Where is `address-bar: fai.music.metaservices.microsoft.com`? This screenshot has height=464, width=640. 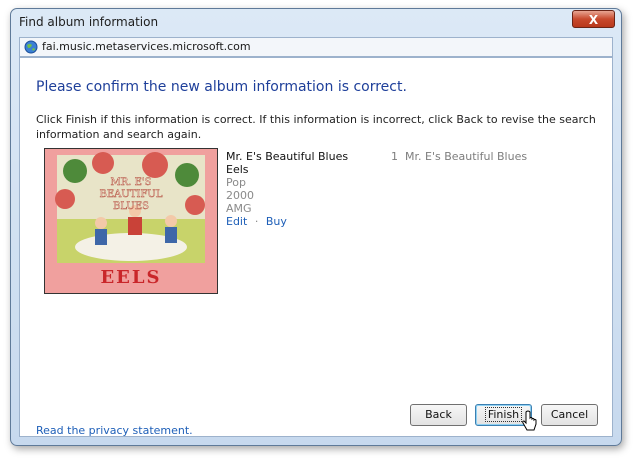
address-bar: fai.music.metaservices.microsoft.com is located at coordinates (316, 47).